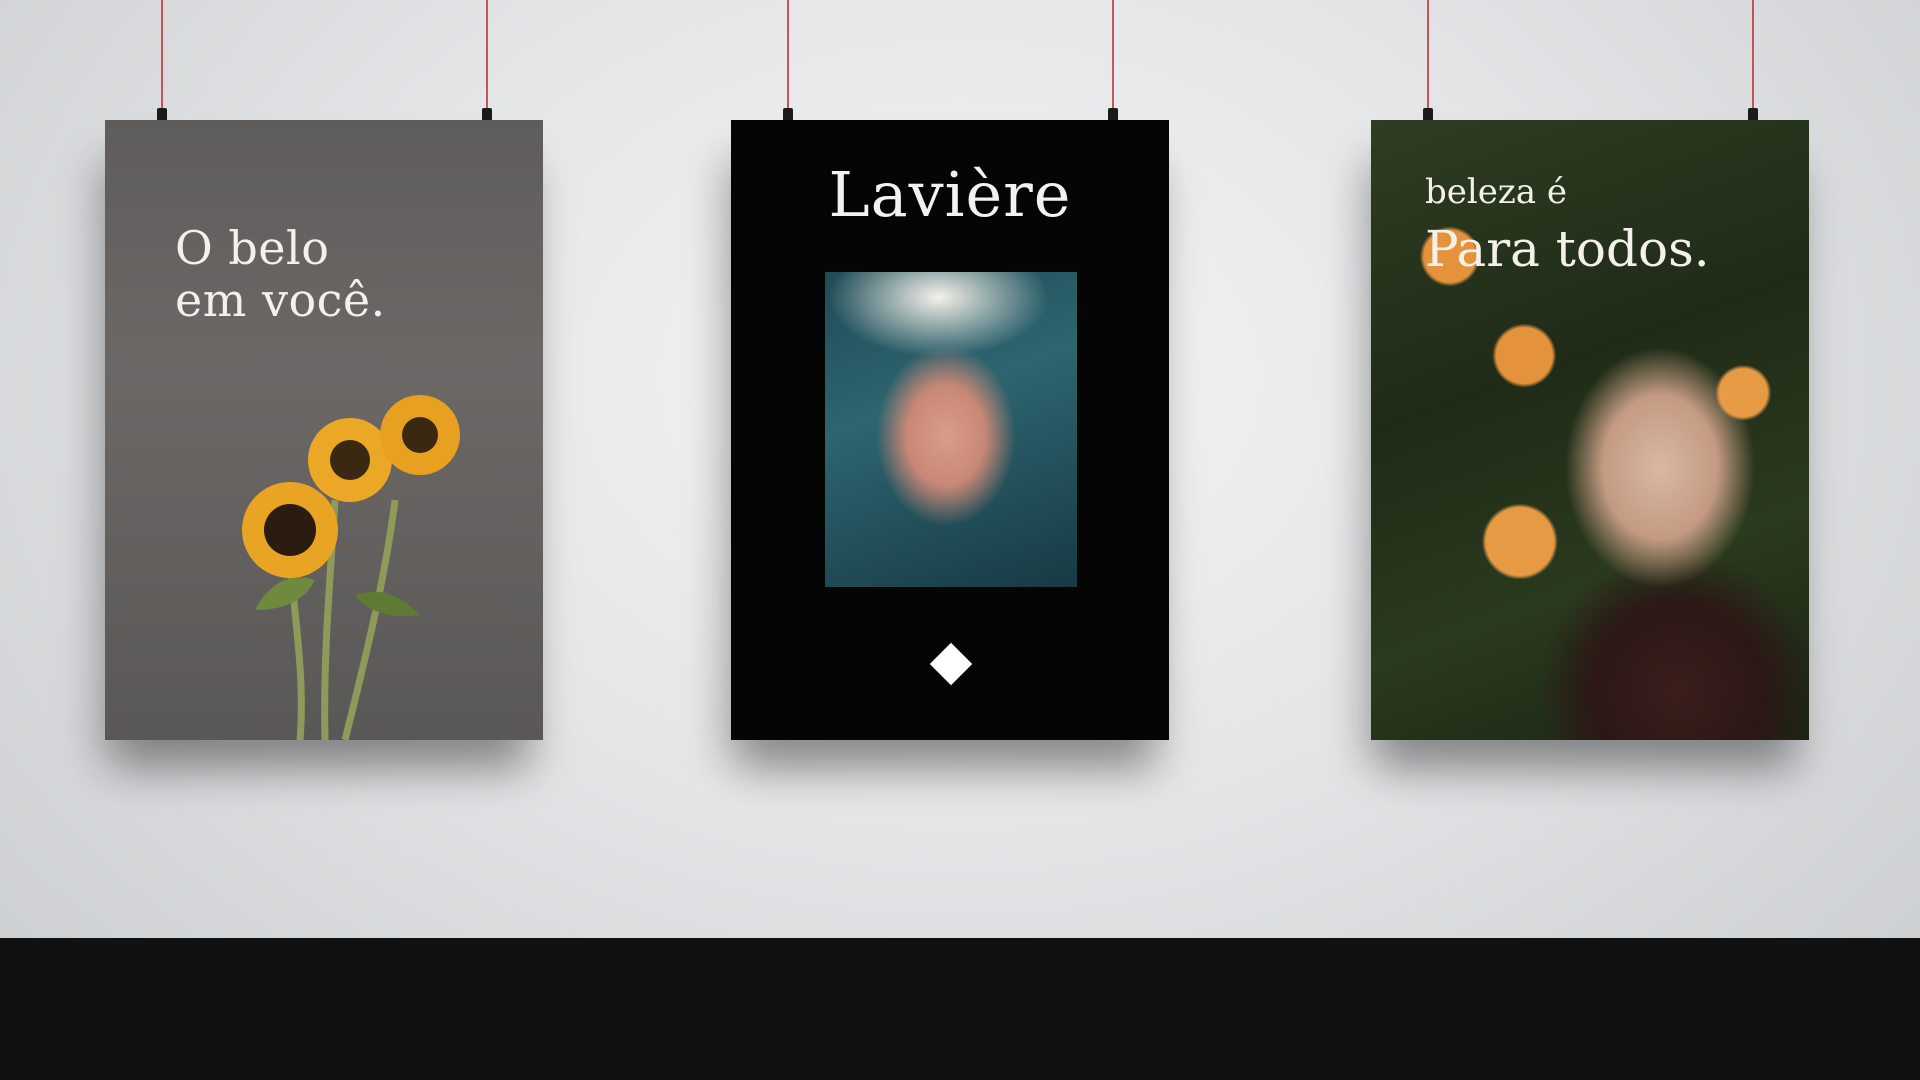 This screenshot has width=1920, height=1080. I want to click on poster-headline: O belo em você., so click(280, 274).